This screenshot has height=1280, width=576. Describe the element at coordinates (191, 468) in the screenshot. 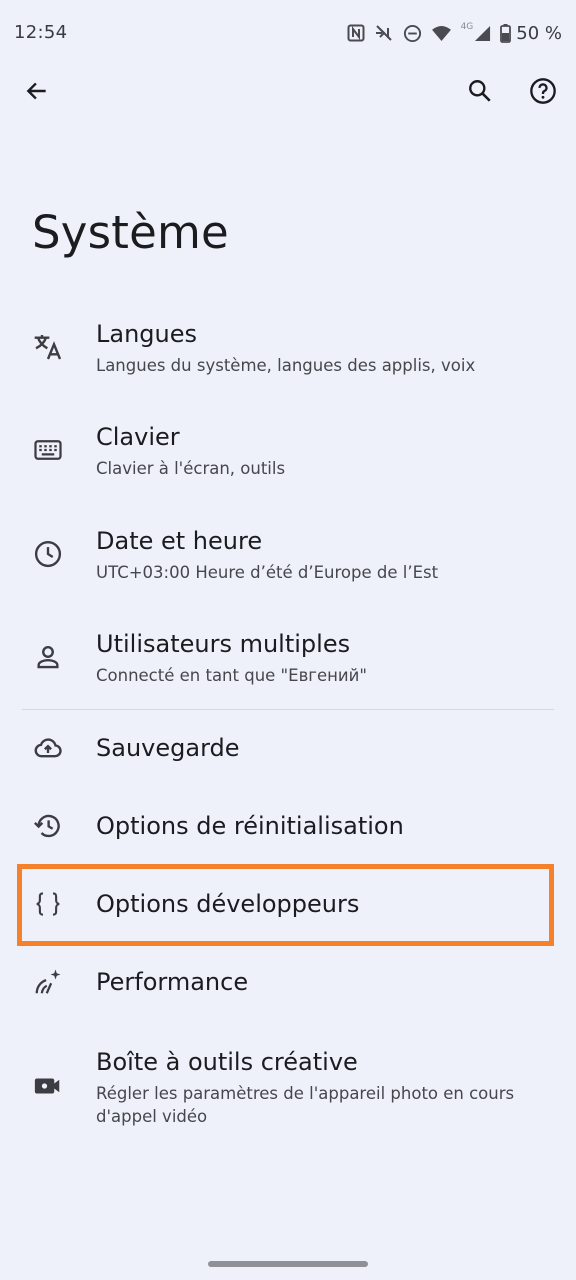

I see `item-subtitle: Clavier à l'écran, outils` at that location.